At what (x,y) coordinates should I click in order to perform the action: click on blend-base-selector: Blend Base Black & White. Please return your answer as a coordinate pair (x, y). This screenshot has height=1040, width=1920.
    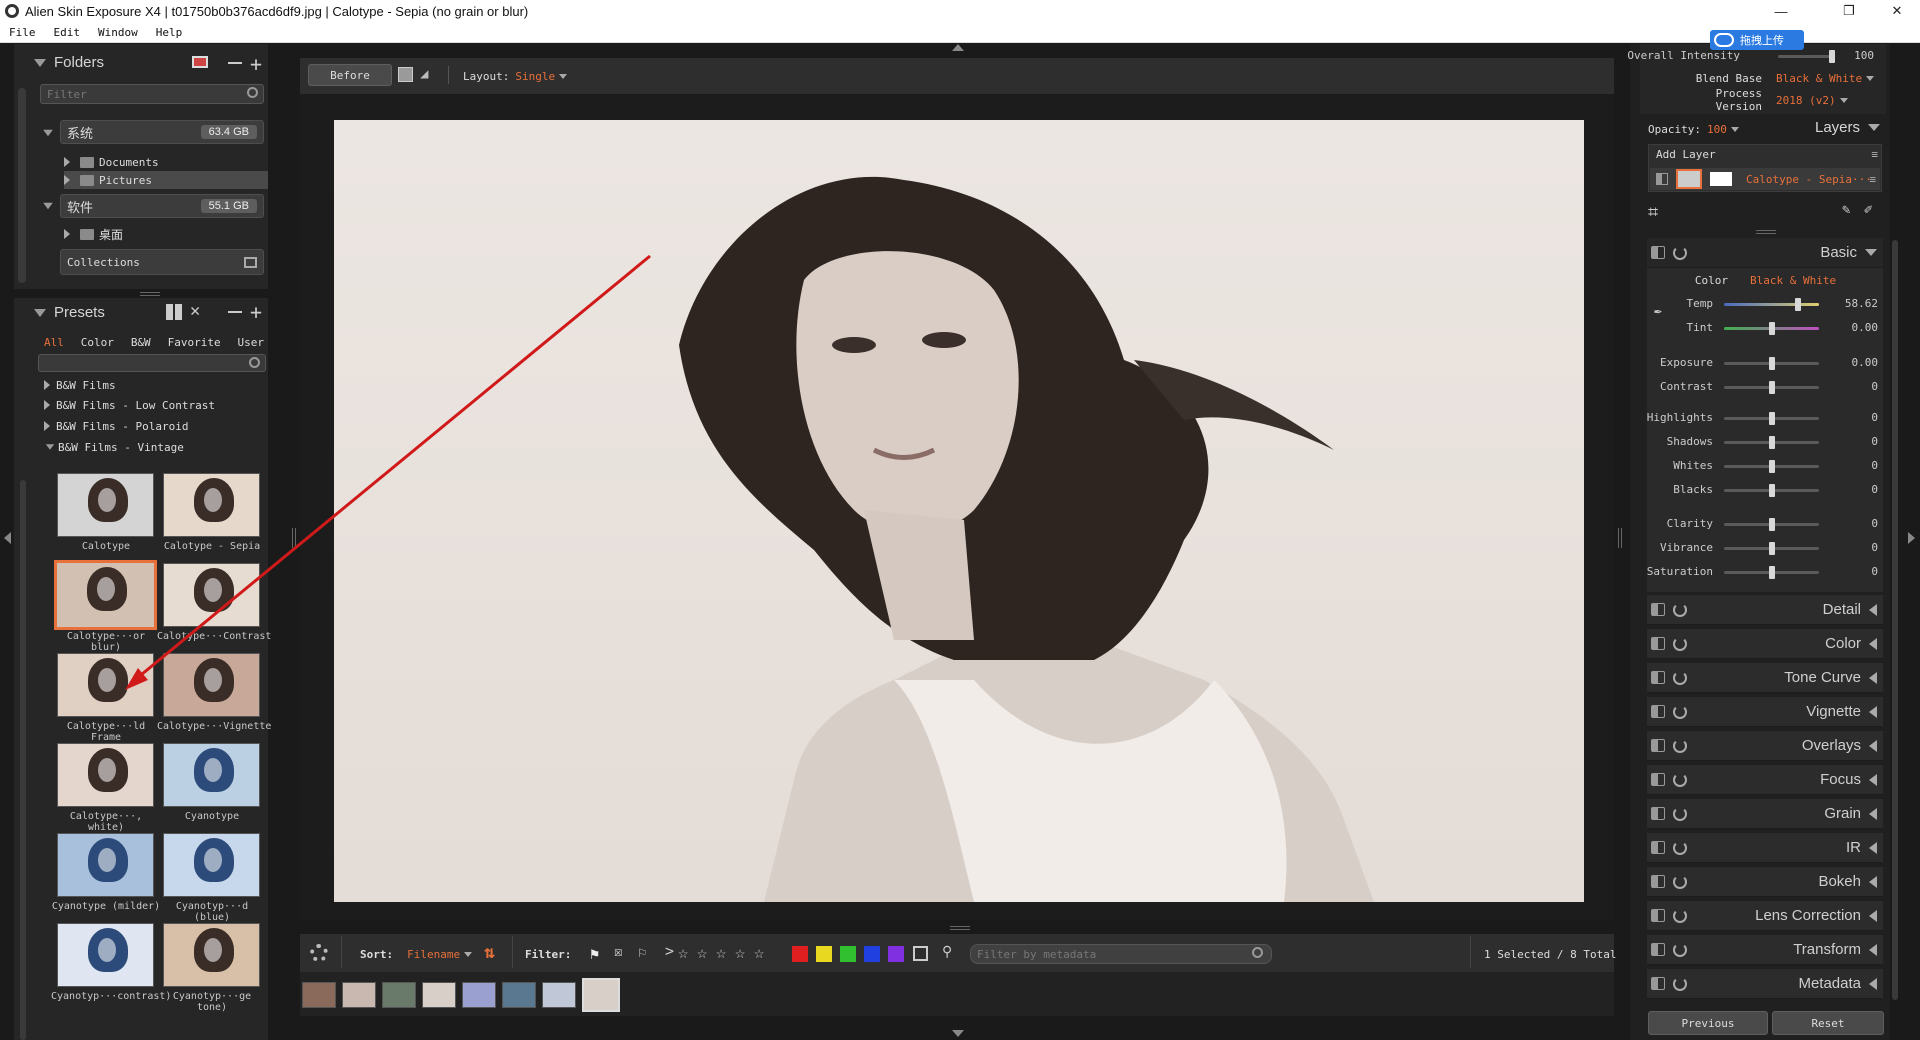
    Looking at the image, I should click on (1774, 78).